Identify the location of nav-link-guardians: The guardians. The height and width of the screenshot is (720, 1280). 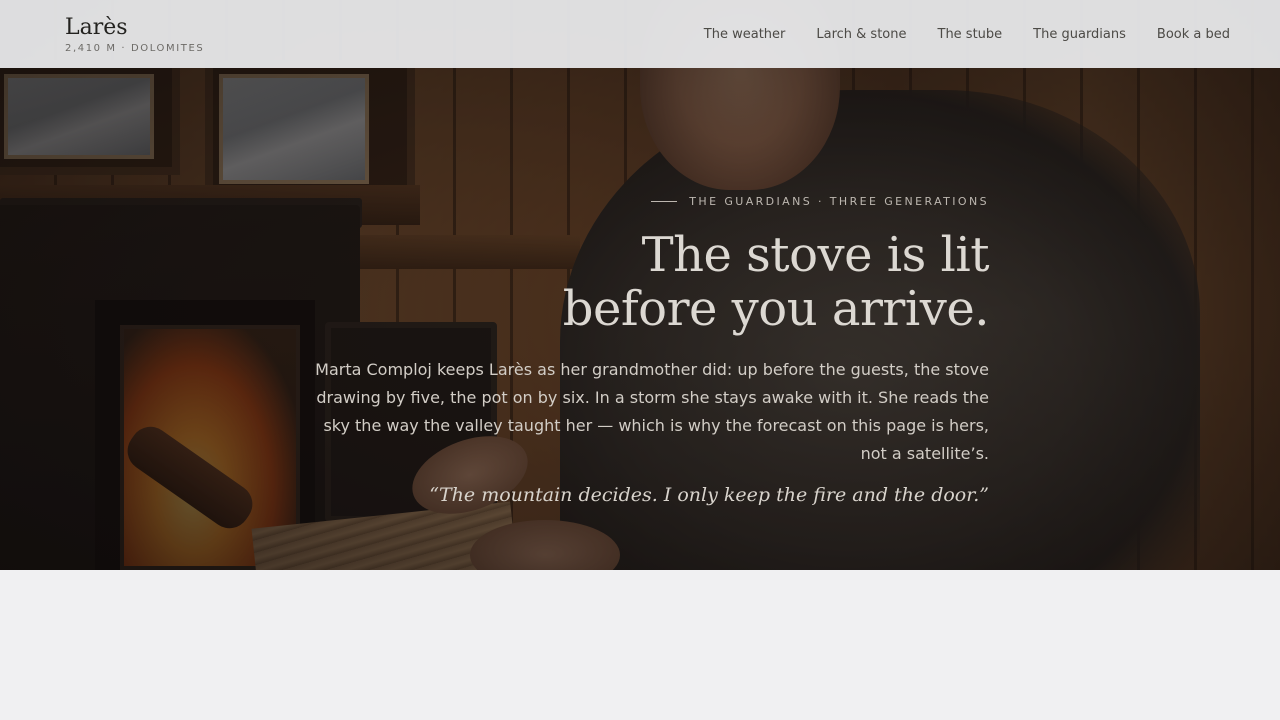
(1079, 34).